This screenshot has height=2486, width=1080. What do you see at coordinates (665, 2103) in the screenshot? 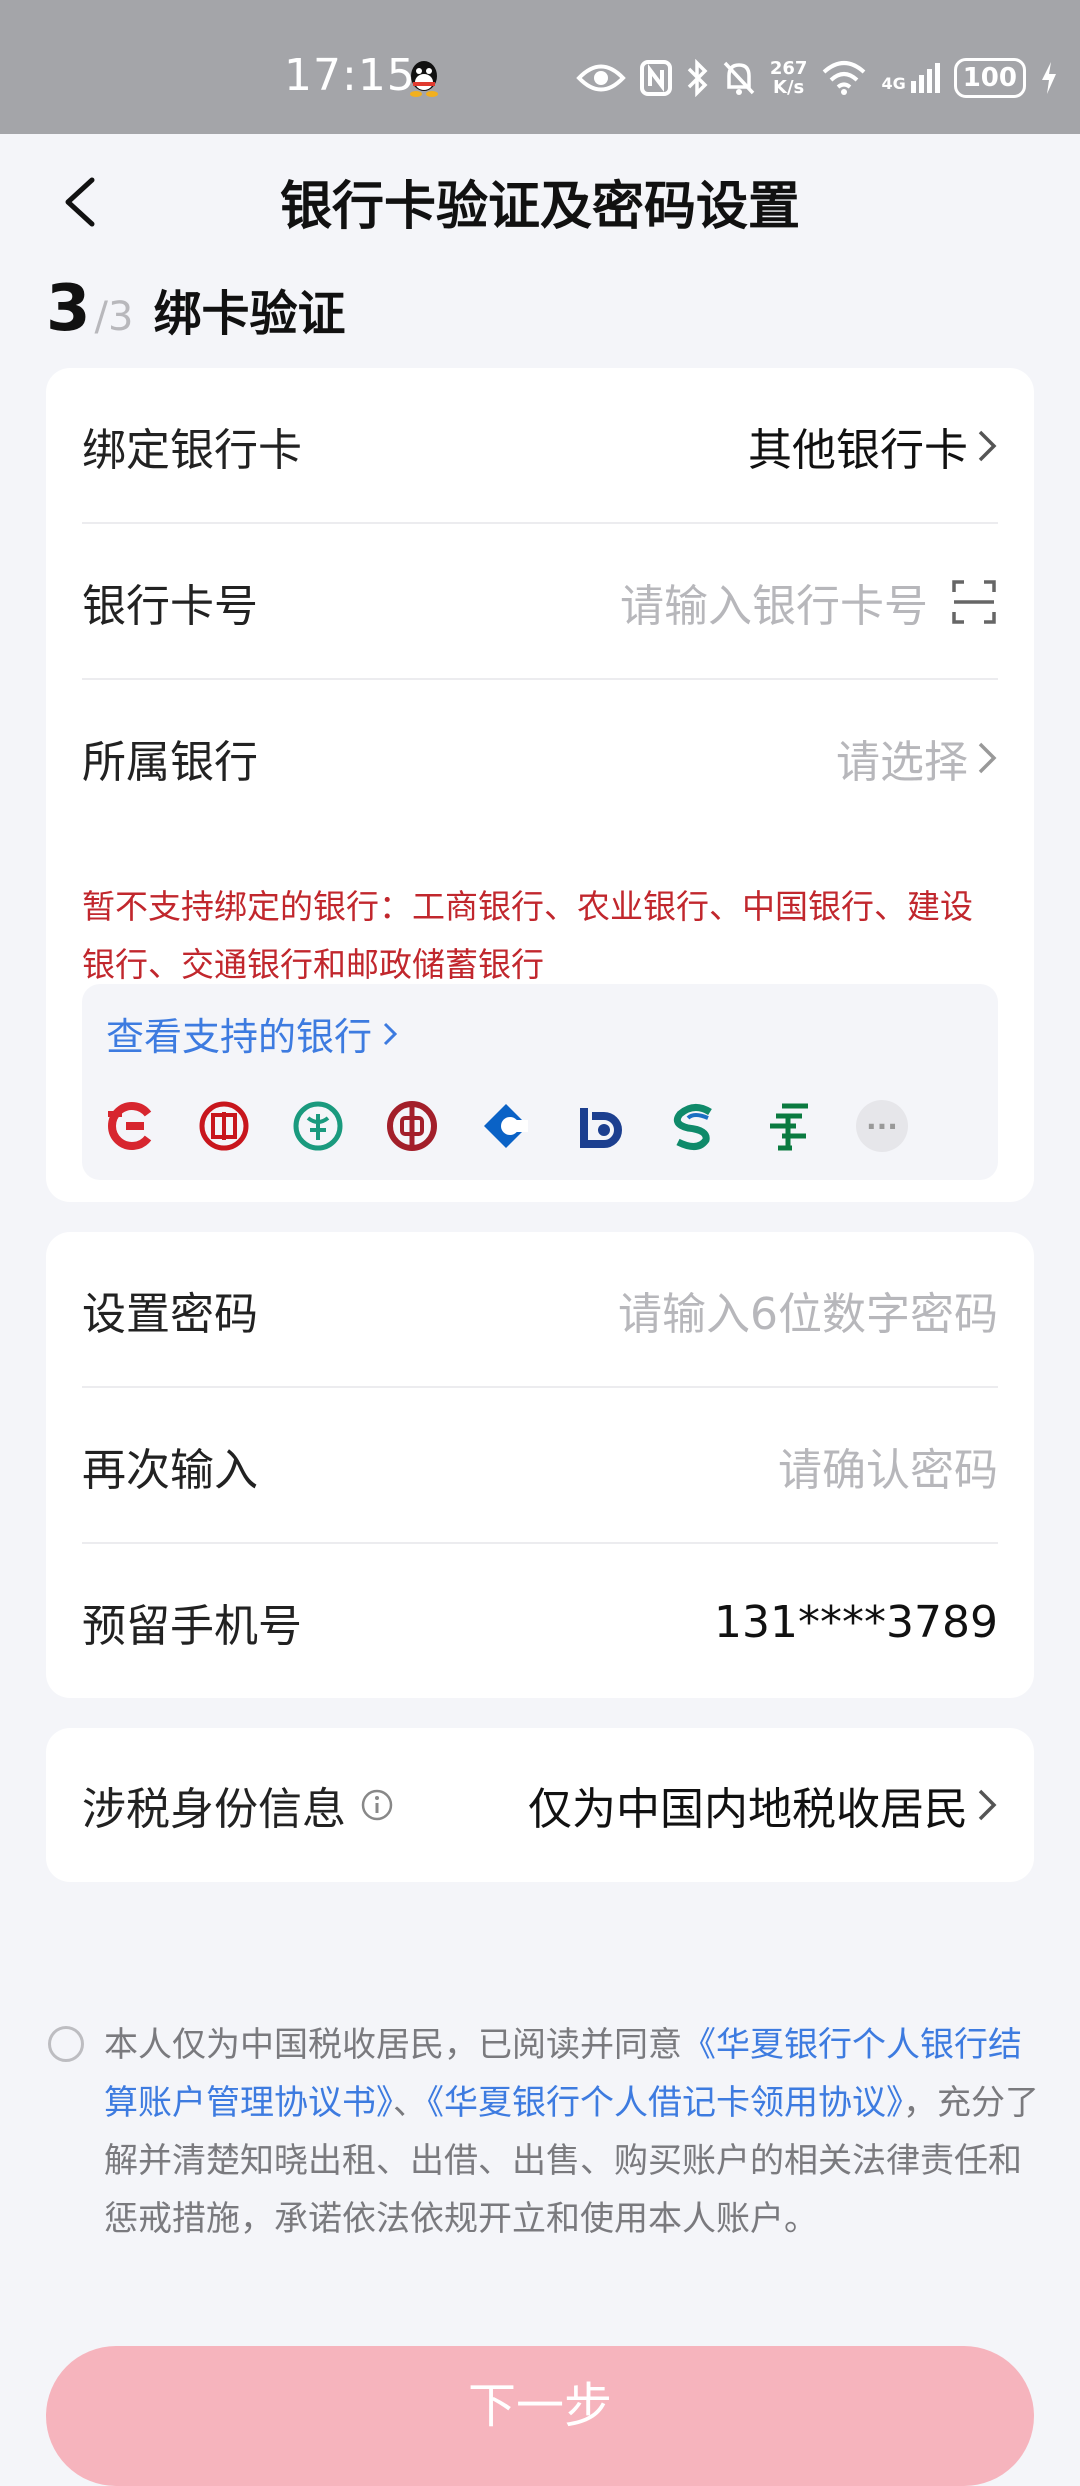
I see `debit-card-agreement-link: 《华夏银行个人借记卡领用协议》` at bounding box center [665, 2103].